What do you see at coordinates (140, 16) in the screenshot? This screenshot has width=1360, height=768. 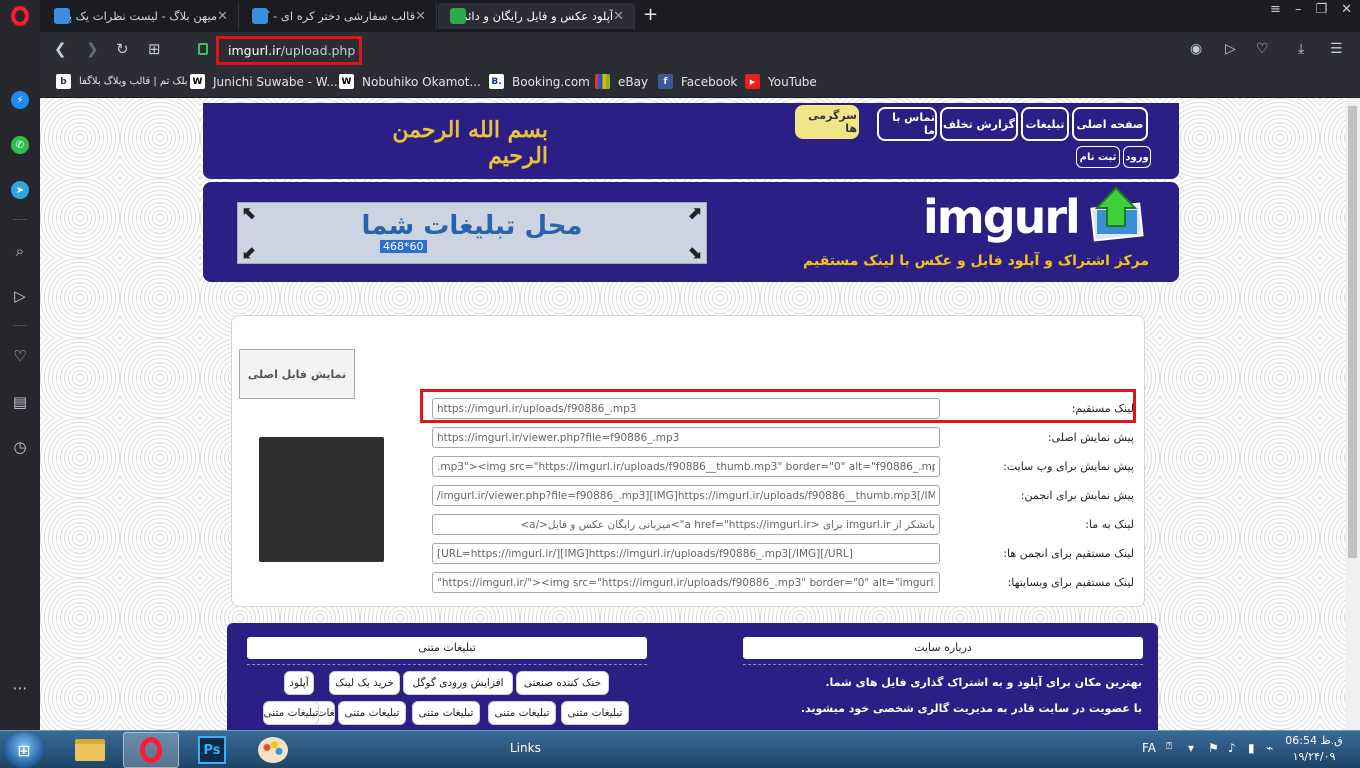 I see `tab-mihanblog: ✕ میهن بلاگ - لیست نظرات یک پست` at bounding box center [140, 16].